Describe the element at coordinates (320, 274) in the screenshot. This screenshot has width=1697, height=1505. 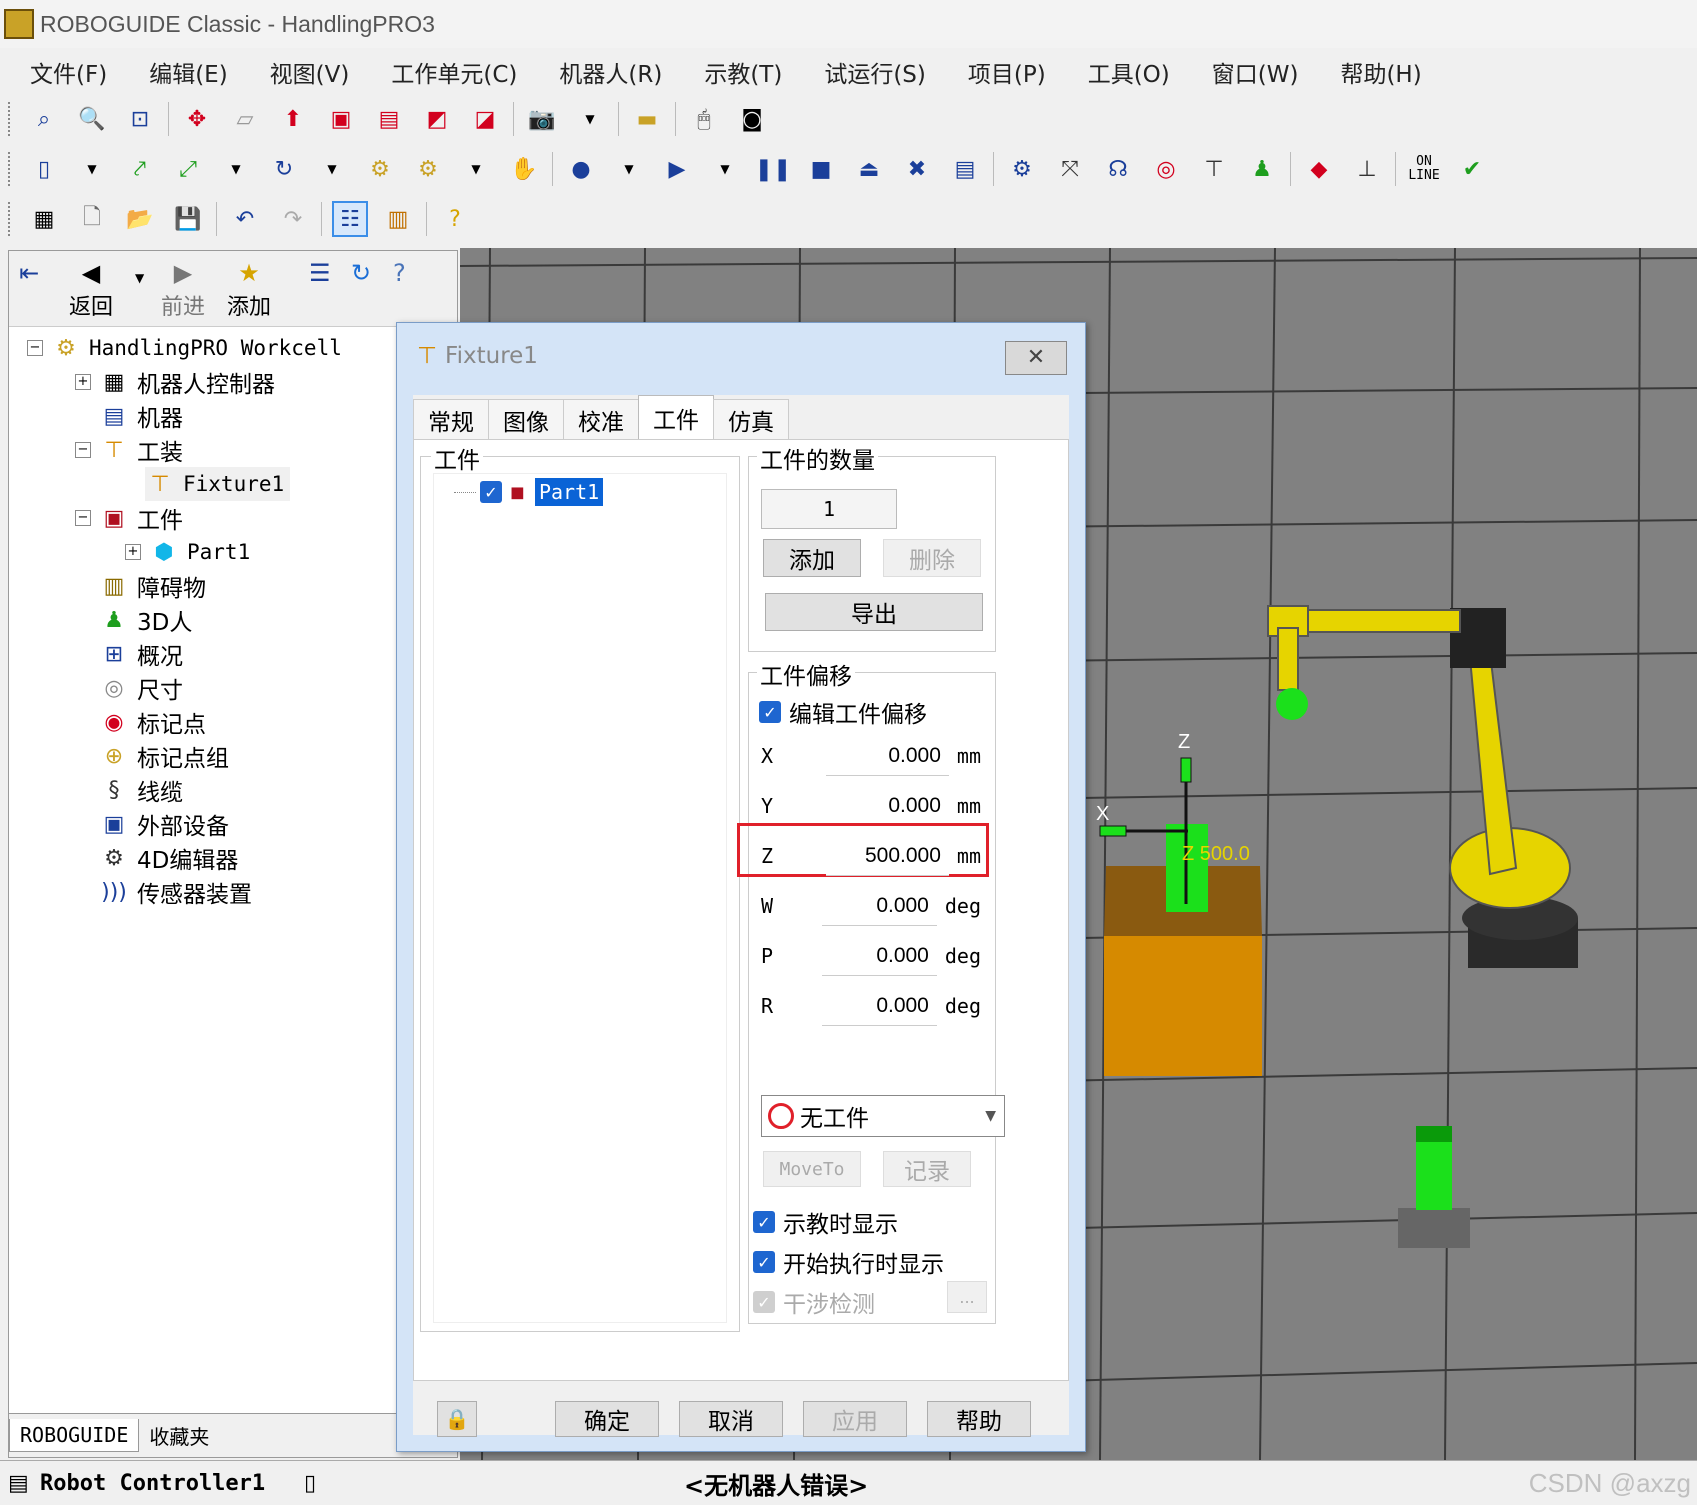
I see `tree-view-button: ☰` at that location.